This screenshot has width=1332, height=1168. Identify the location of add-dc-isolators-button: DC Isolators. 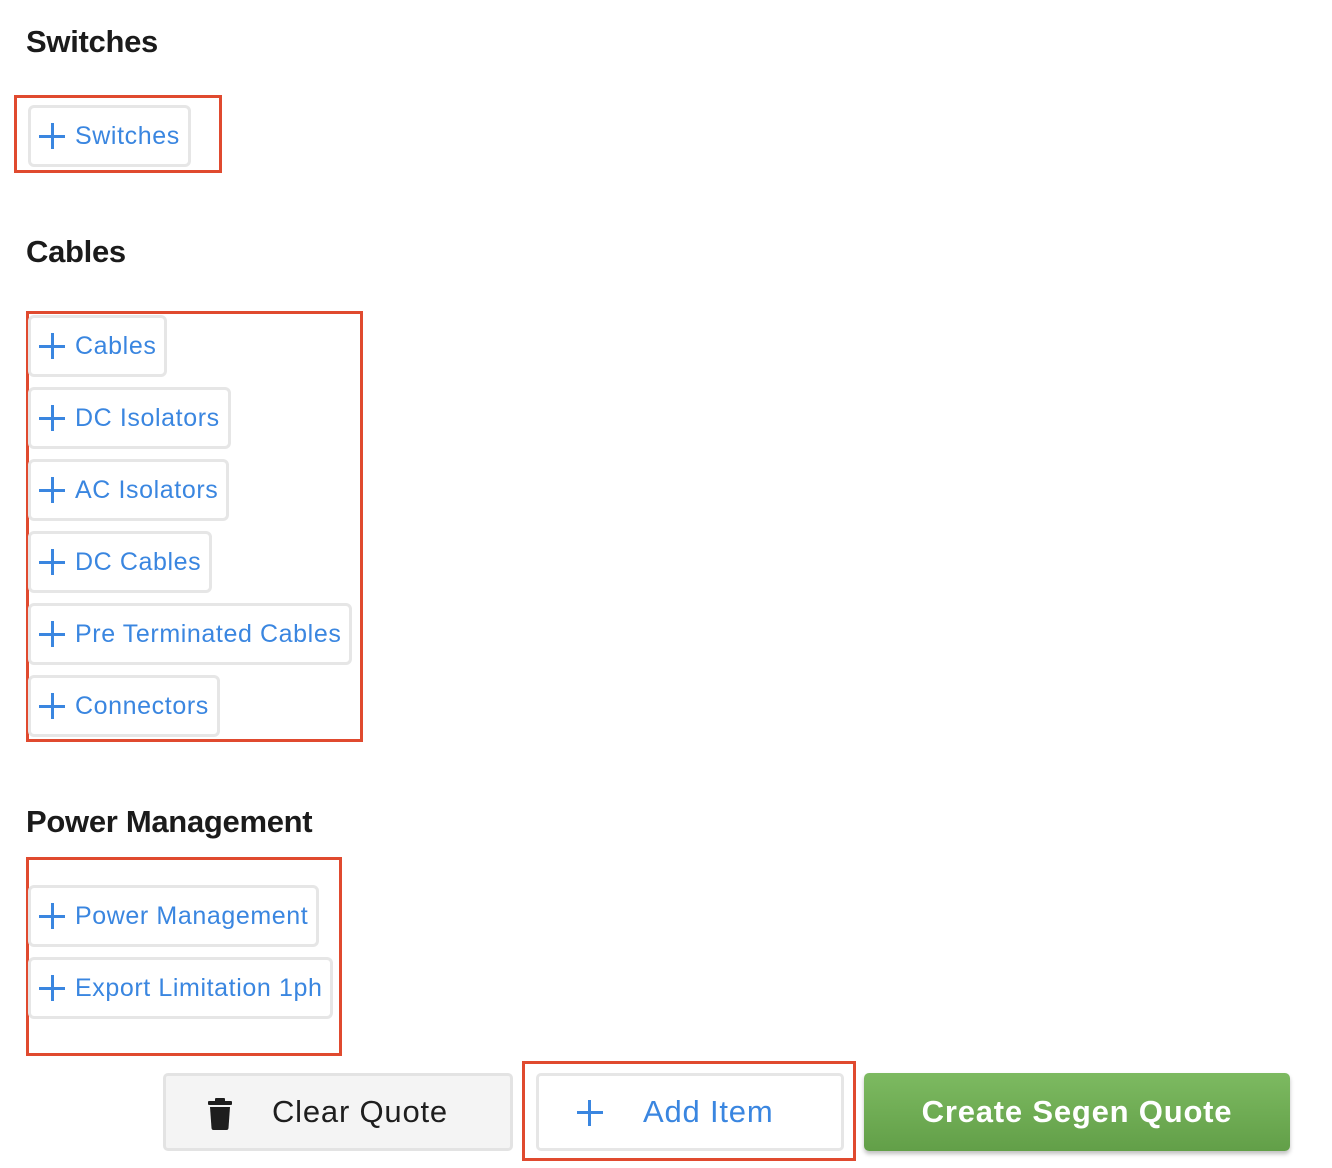
(129, 418).